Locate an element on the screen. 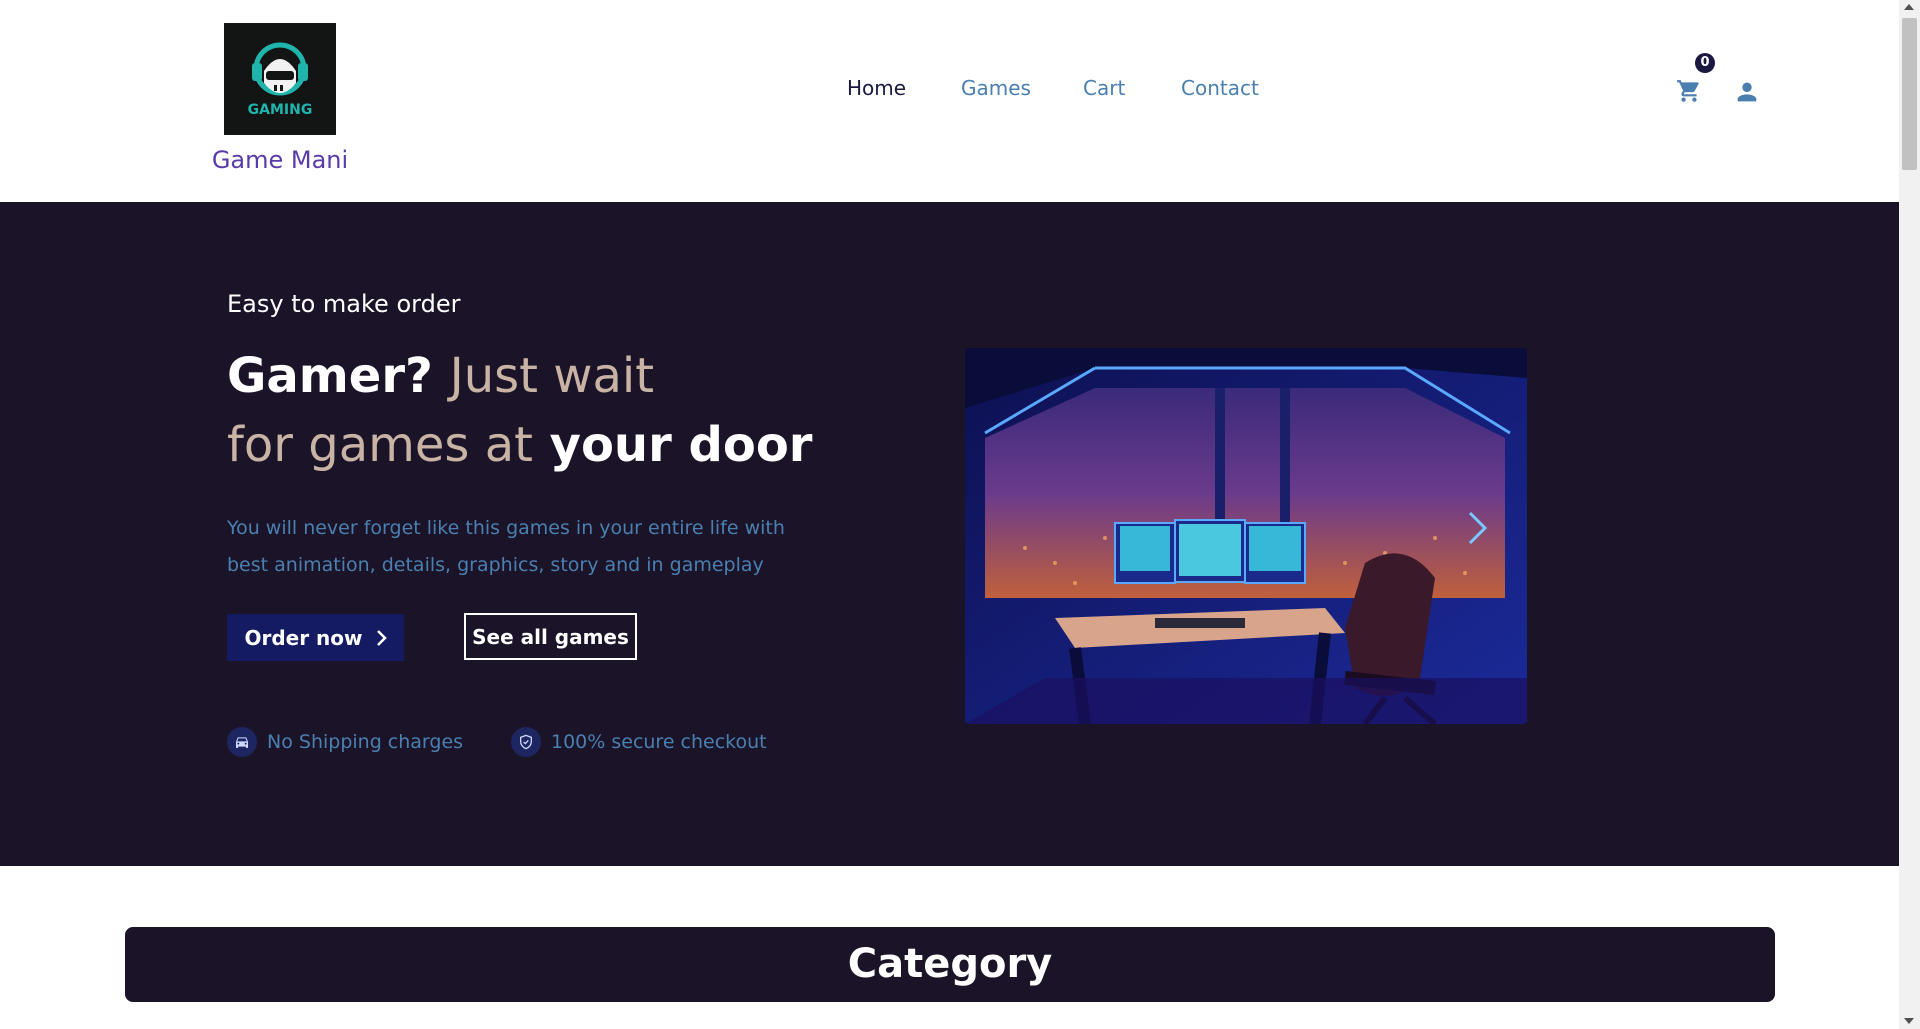  feature-secure-checkout: 100% secure checkout is located at coordinates (639, 742).